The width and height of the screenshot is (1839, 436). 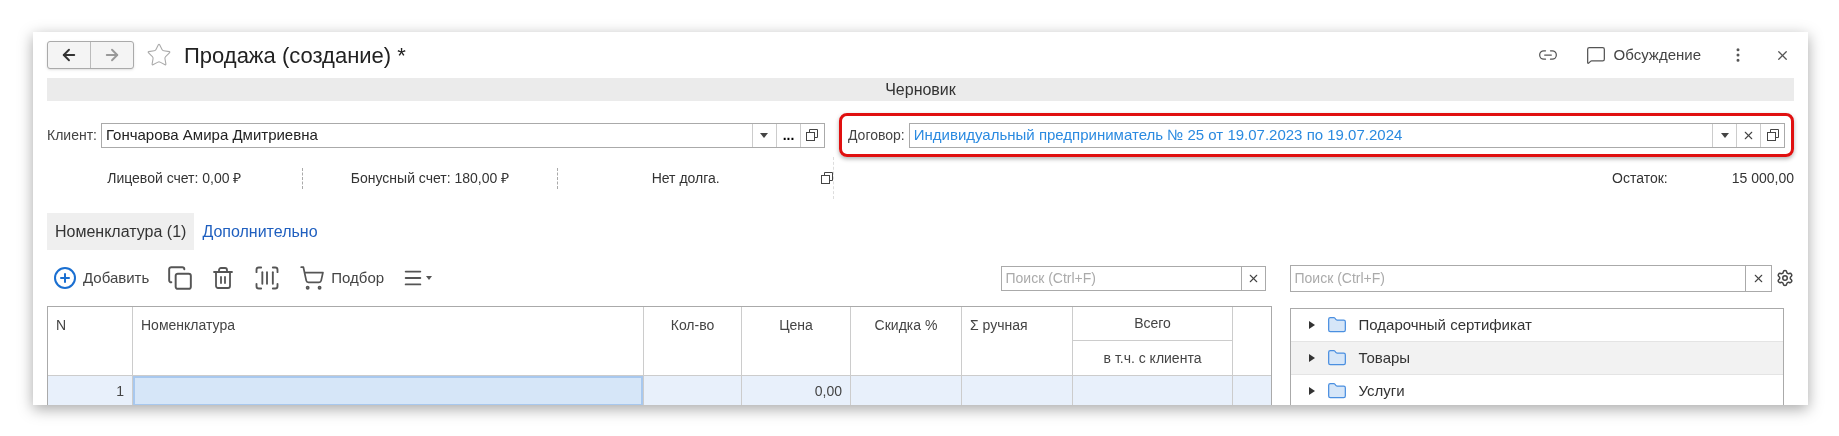 What do you see at coordinates (121, 231) in the screenshot?
I see `tab: Номенклатура (1)` at bounding box center [121, 231].